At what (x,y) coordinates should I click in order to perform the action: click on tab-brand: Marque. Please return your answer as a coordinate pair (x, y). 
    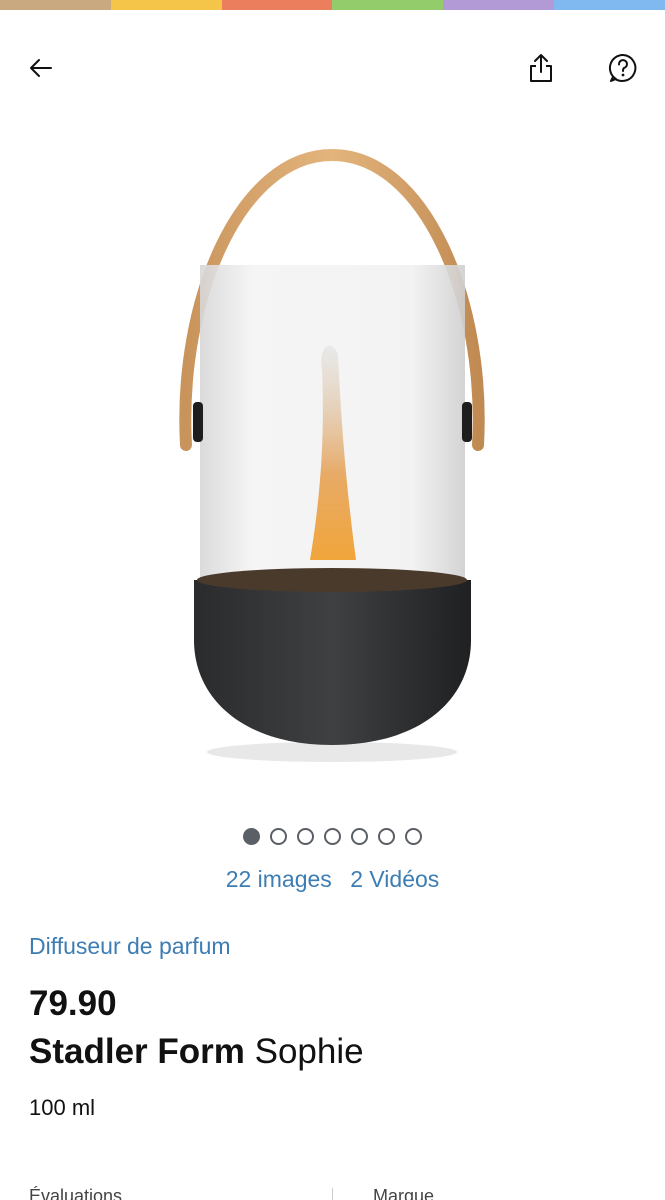
    Looking at the image, I should click on (403, 1193).